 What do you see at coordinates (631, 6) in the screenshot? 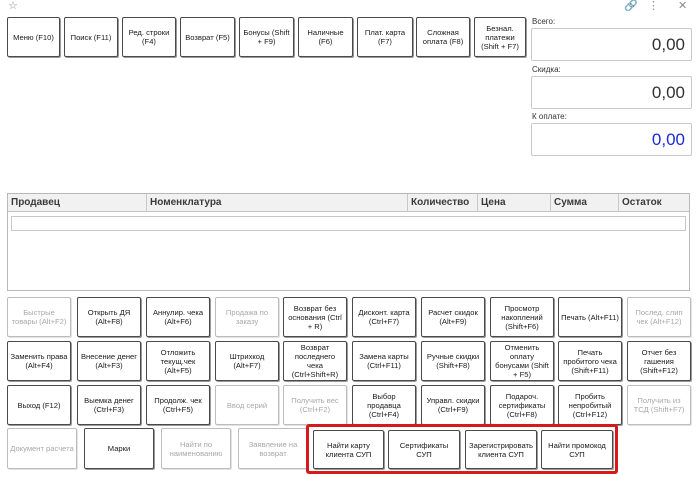
I see `link-icon: 🔗` at bounding box center [631, 6].